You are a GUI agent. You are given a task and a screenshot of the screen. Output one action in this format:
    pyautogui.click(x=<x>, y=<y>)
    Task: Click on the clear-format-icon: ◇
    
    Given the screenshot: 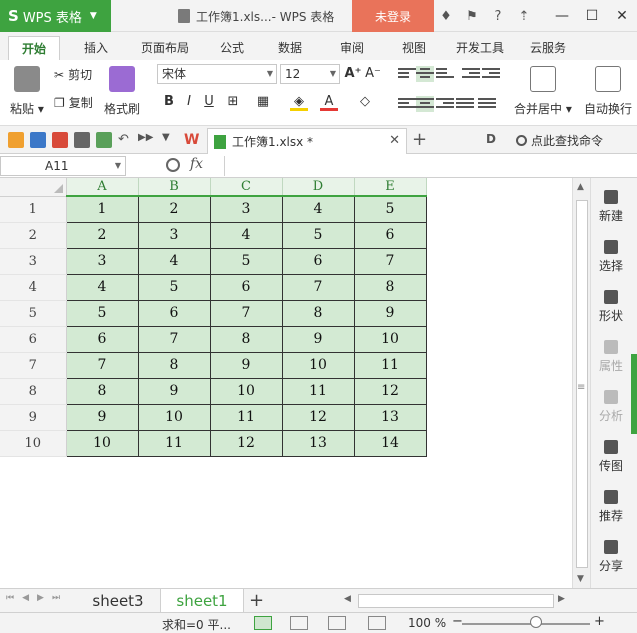 What is the action you would take?
    pyautogui.click(x=365, y=102)
    